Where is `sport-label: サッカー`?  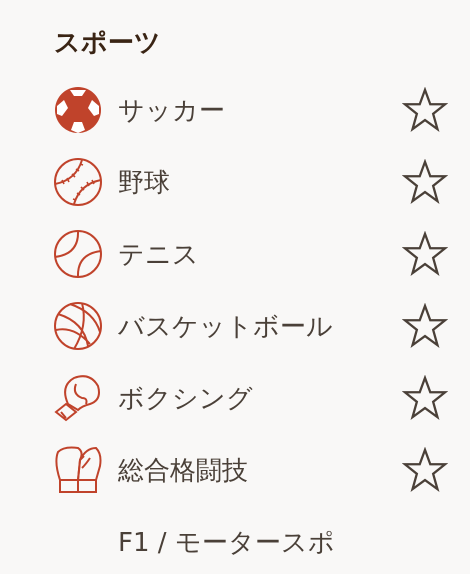 sport-label: サッカー is located at coordinates (260, 110).